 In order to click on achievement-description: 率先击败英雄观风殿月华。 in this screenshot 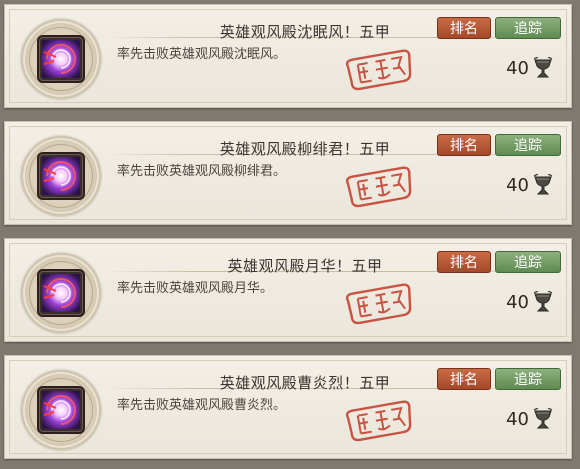, I will do `click(195, 288)`.